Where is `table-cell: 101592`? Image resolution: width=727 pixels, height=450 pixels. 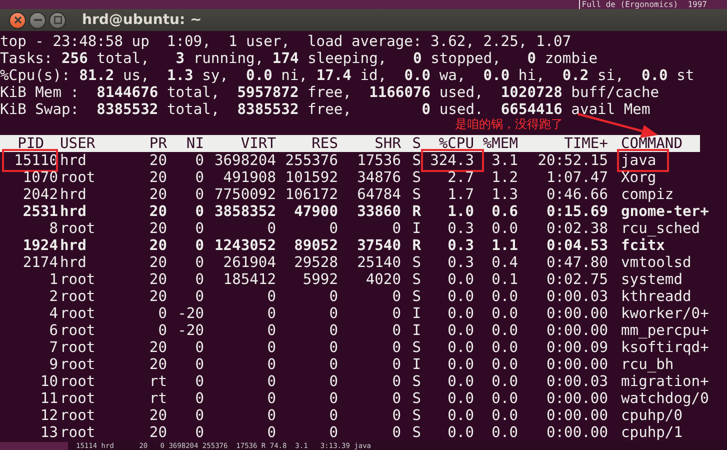
table-cell: 101592 is located at coordinates (311, 177).